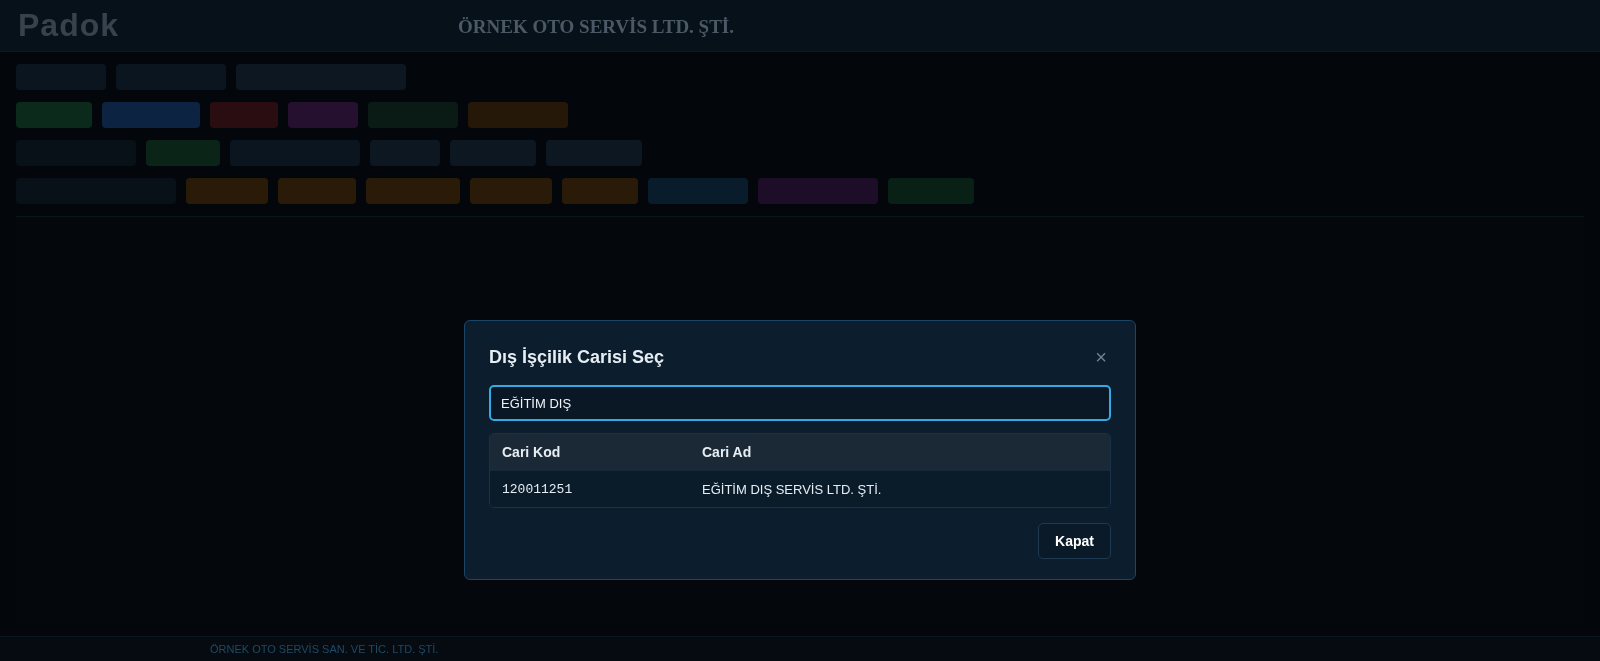  What do you see at coordinates (1101, 357) in the screenshot?
I see `close-button: ×` at bounding box center [1101, 357].